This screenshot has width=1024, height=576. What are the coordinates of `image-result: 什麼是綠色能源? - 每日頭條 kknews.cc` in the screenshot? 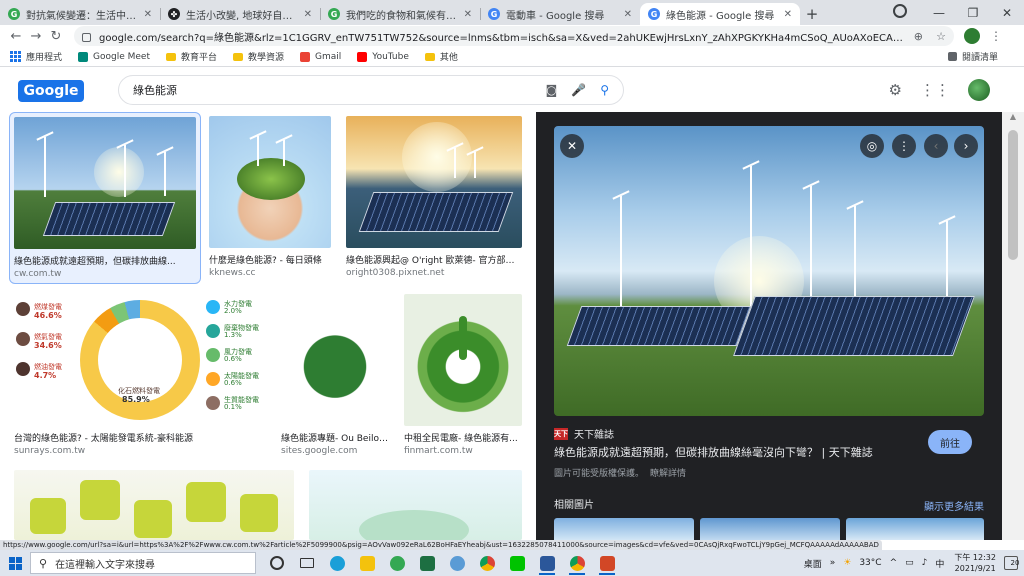 It's located at (270, 201).